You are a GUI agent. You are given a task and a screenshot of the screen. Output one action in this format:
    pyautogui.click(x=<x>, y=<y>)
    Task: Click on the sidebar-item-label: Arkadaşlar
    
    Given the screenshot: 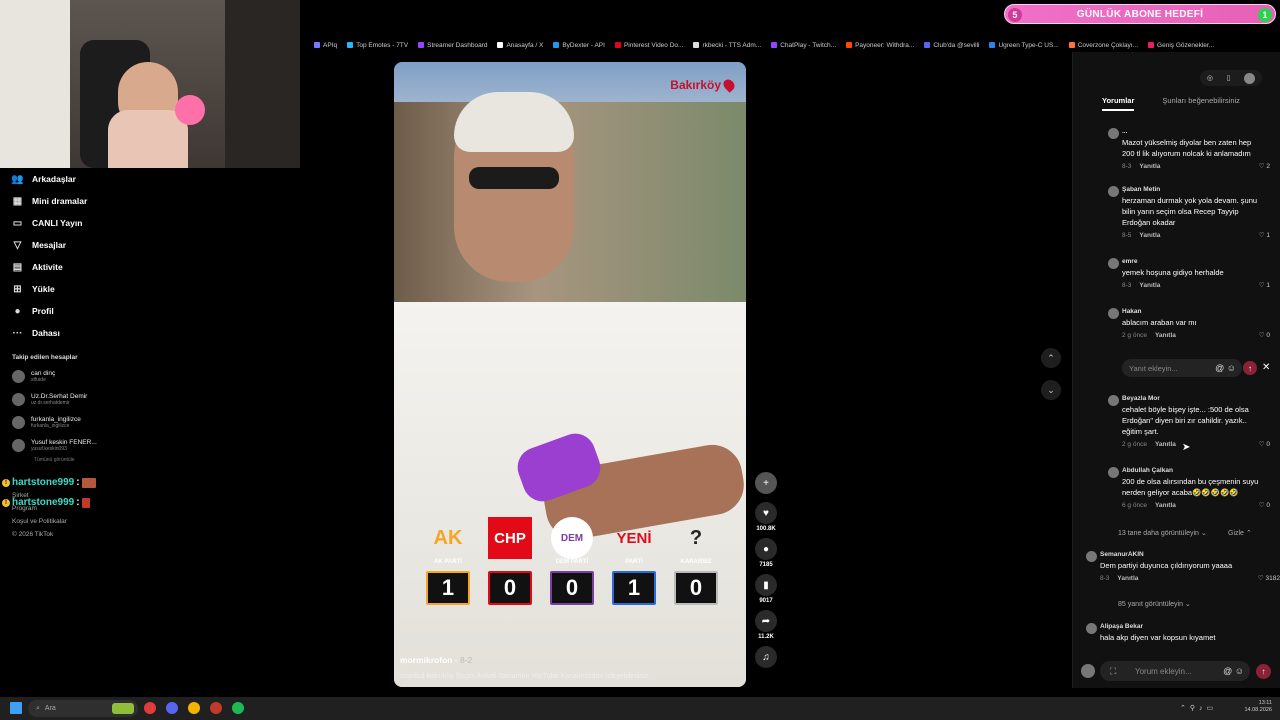 What is the action you would take?
    pyautogui.click(x=54, y=179)
    